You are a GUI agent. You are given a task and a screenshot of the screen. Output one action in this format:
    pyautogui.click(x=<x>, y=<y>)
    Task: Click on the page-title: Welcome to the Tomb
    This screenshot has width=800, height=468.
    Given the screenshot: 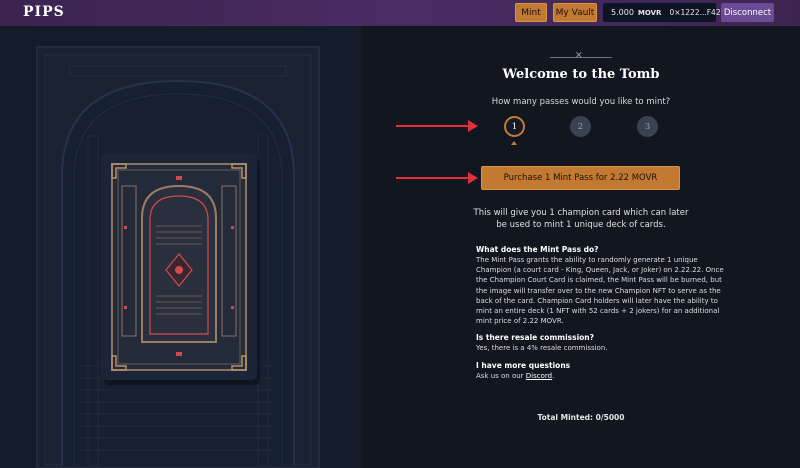 What is the action you would take?
    pyautogui.click(x=581, y=74)
    